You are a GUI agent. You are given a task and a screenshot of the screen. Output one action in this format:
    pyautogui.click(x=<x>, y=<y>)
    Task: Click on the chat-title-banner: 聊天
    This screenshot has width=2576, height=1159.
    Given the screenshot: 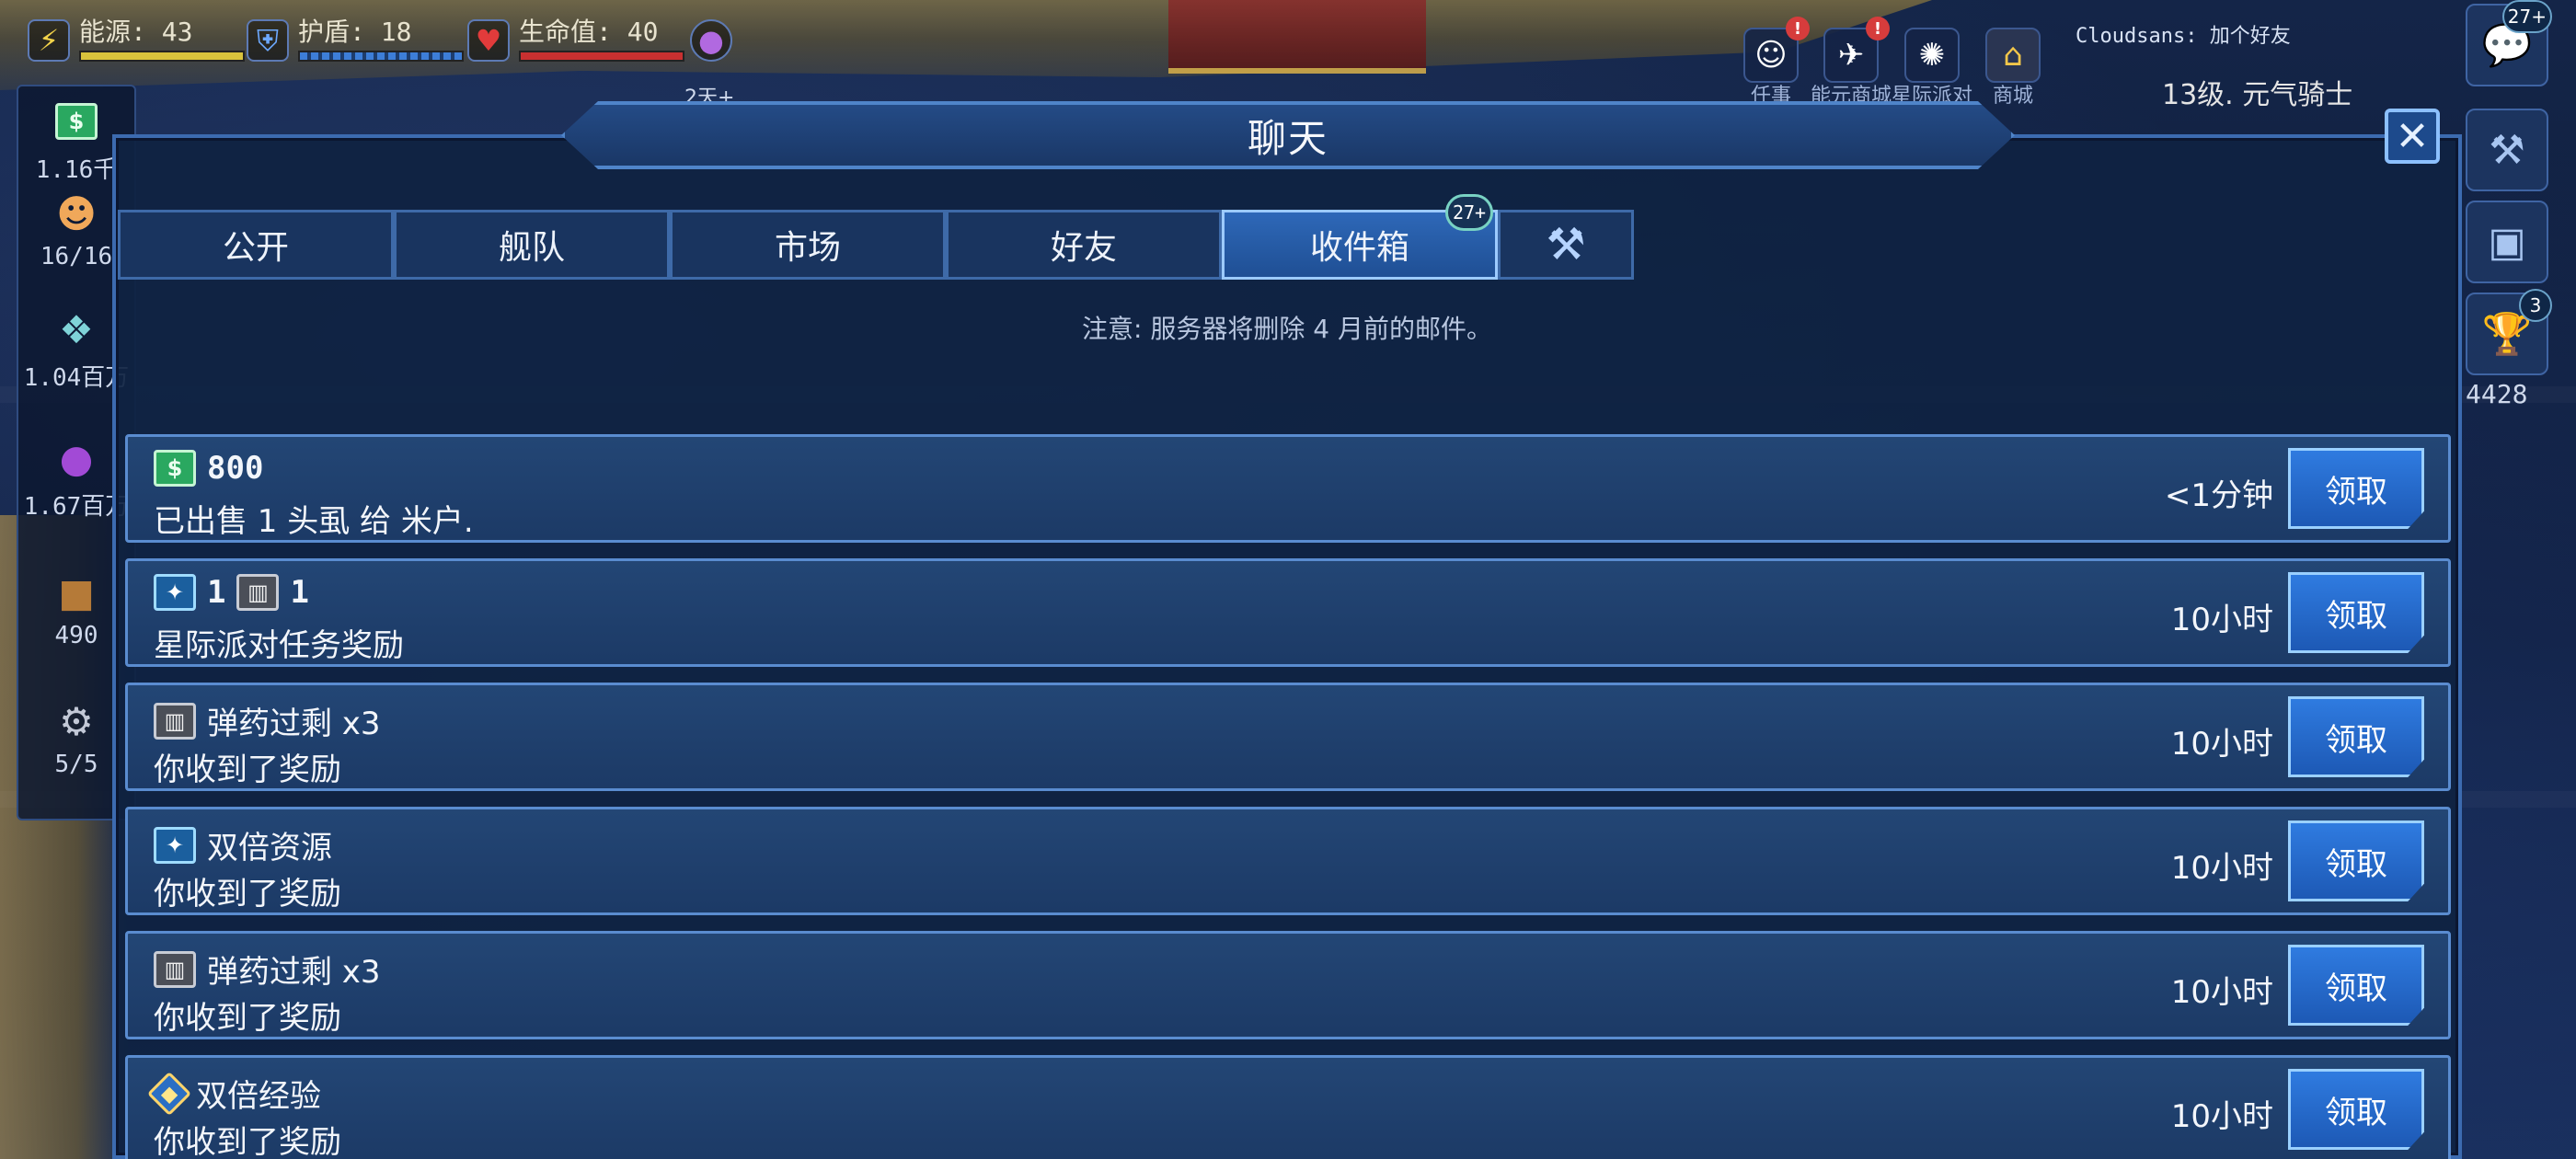 What is the action you would take?
    pyautogui.click(x=1288, y=135)
    